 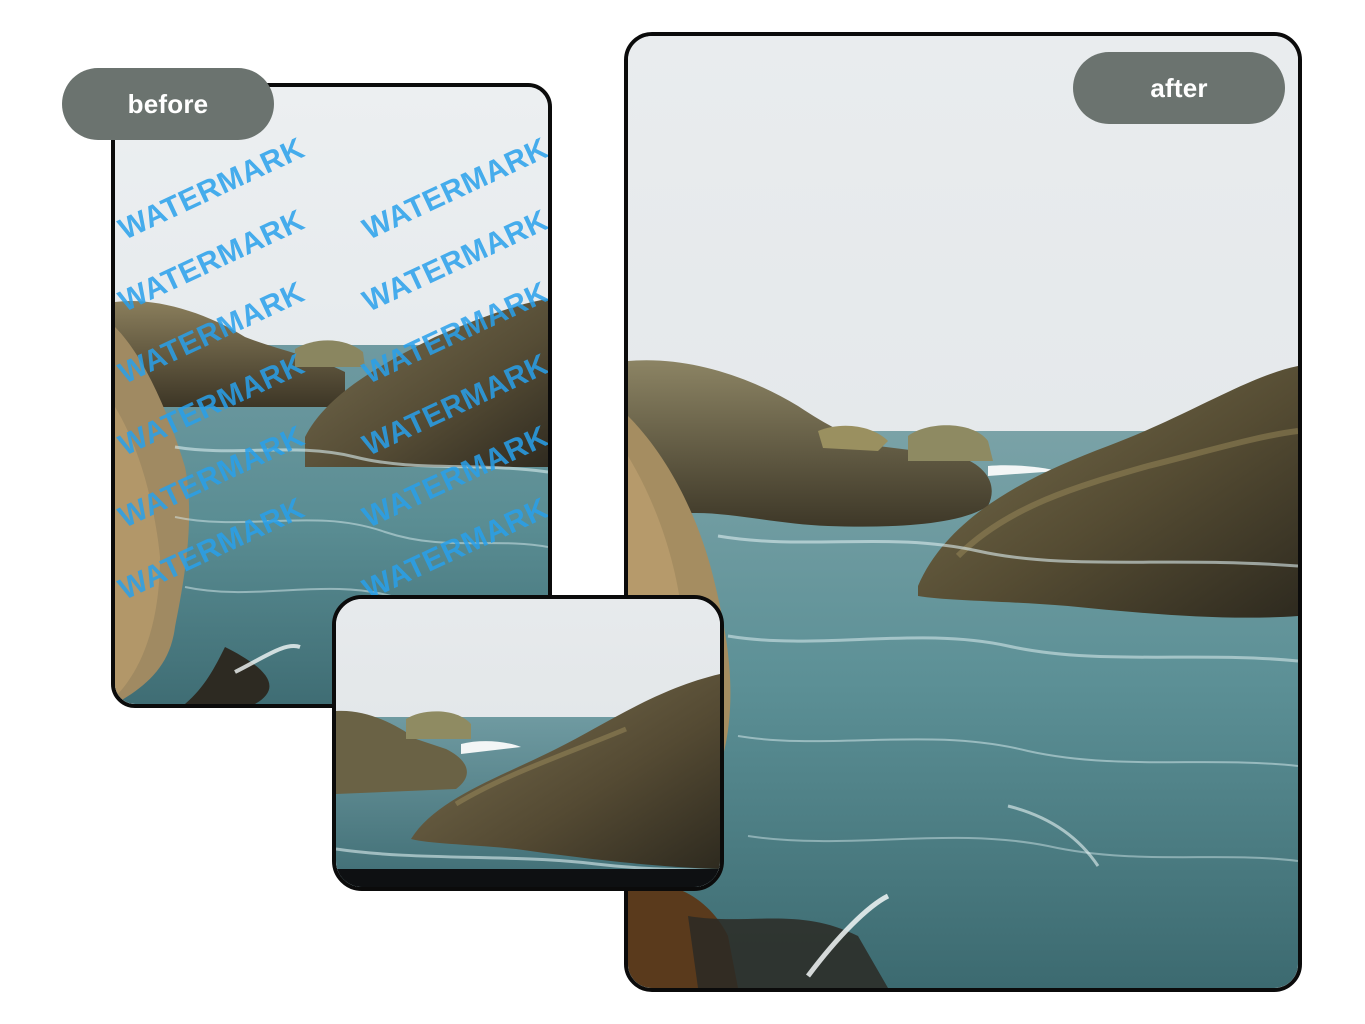 I want to click on seascape-photo, so click(x=528, y=743).